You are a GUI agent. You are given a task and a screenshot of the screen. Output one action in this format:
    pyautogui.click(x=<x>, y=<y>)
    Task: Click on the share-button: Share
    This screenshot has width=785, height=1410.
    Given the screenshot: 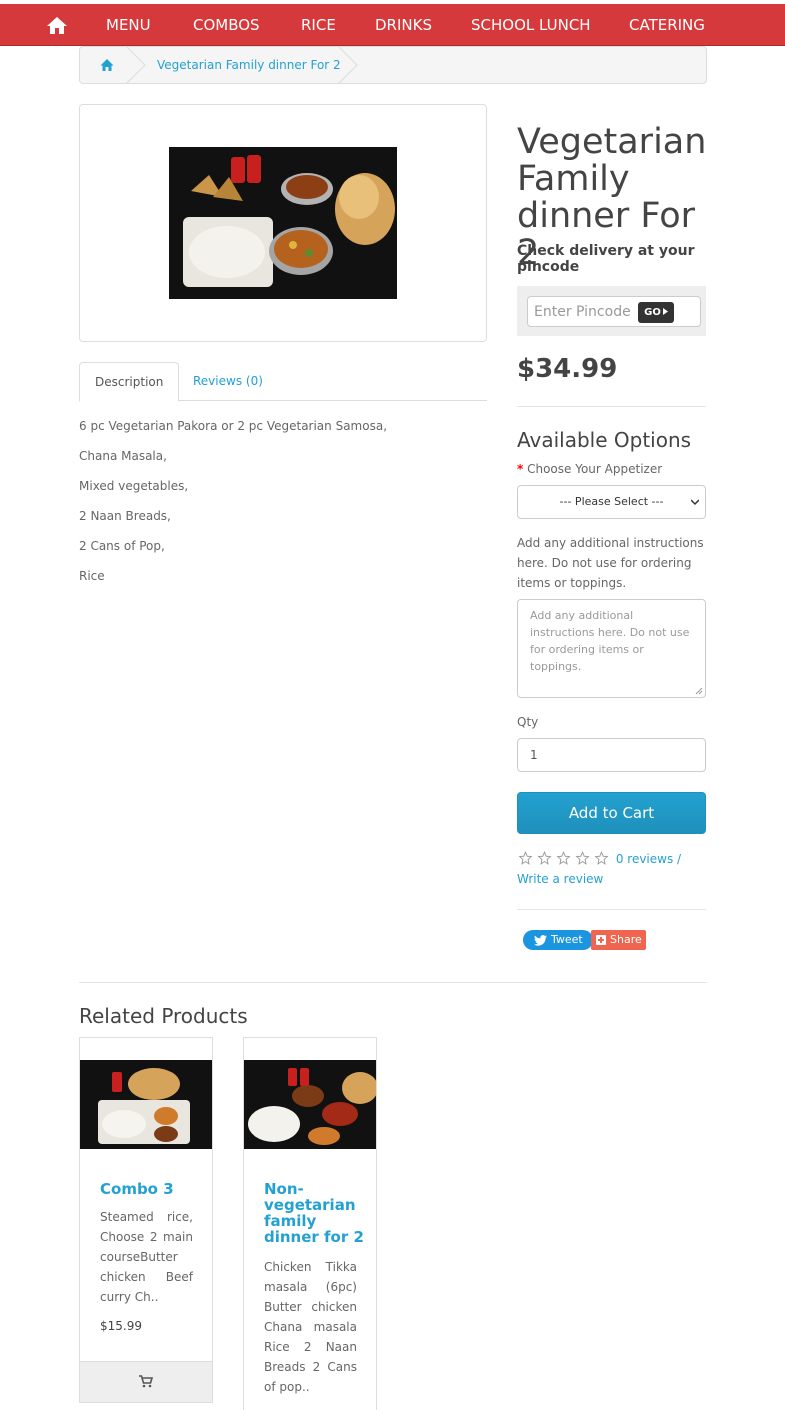 What is the action you would take?
    pyautogui.click(x=618, y=940)
    